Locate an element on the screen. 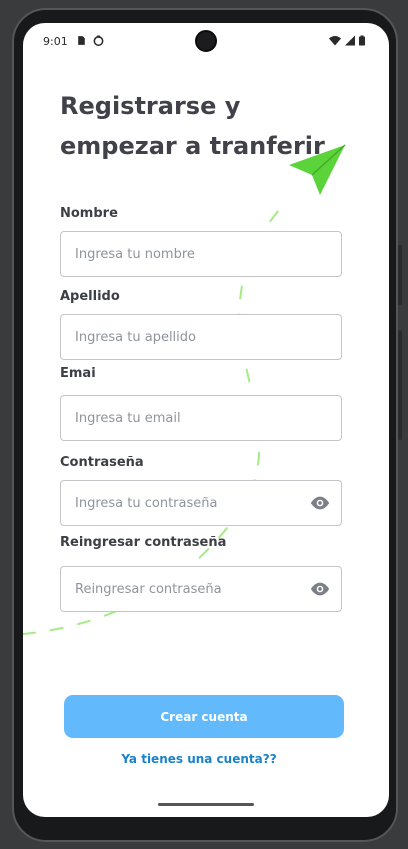  battery-icon is located at coordinates (362, 40).